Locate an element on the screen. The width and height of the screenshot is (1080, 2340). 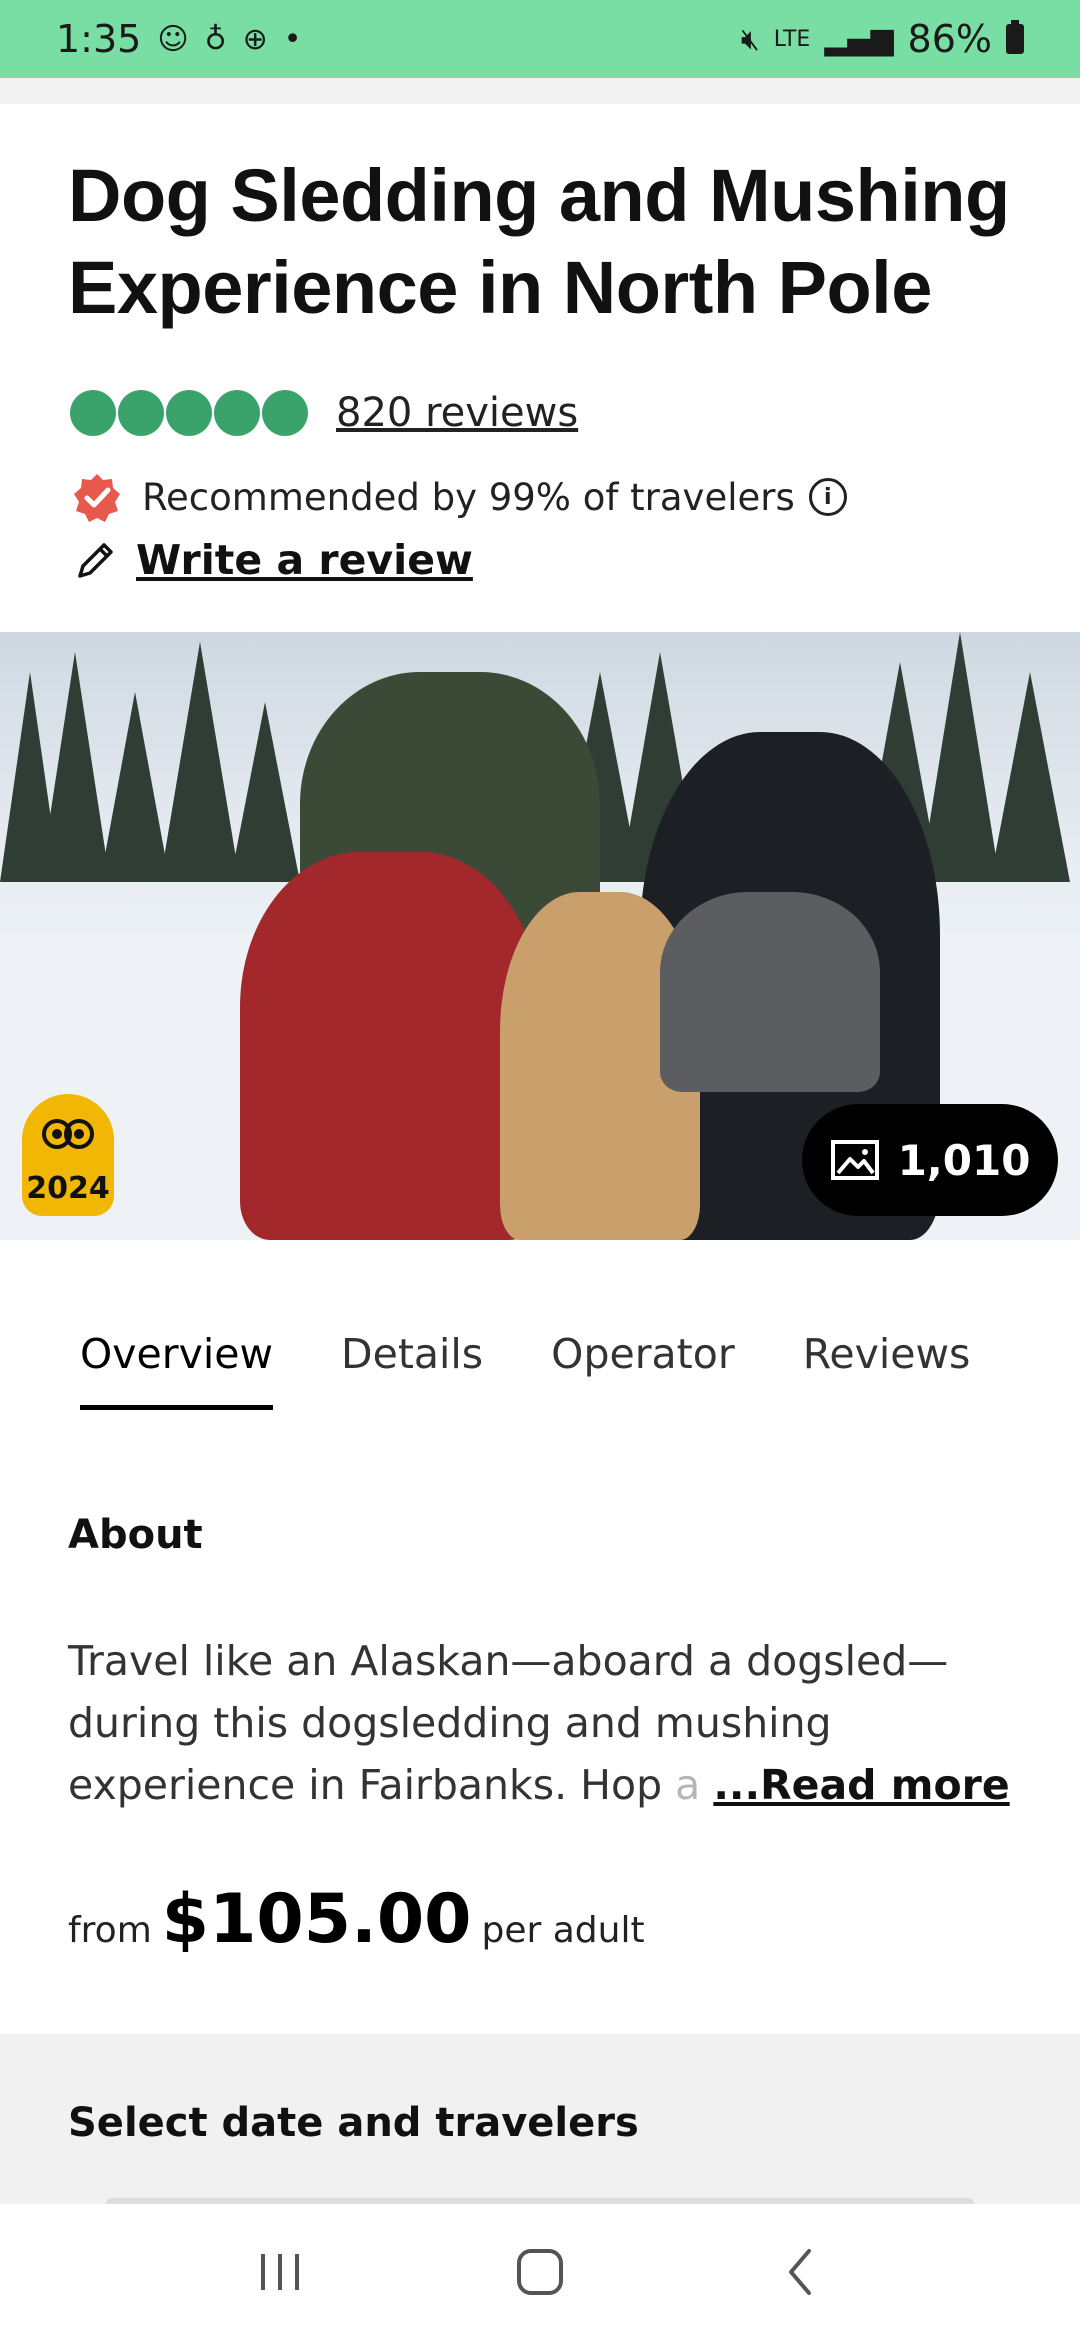
info-icon: i is located at coordinates (827, 497).